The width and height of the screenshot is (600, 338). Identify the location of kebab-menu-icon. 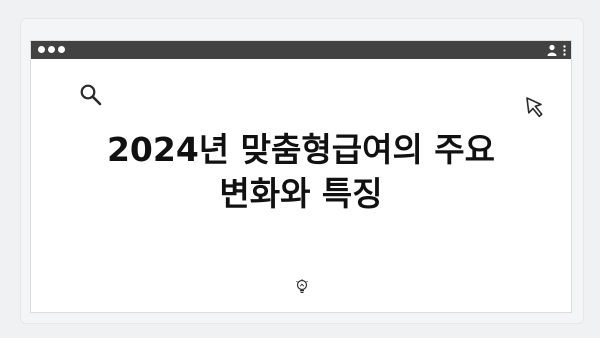
(564, 50).